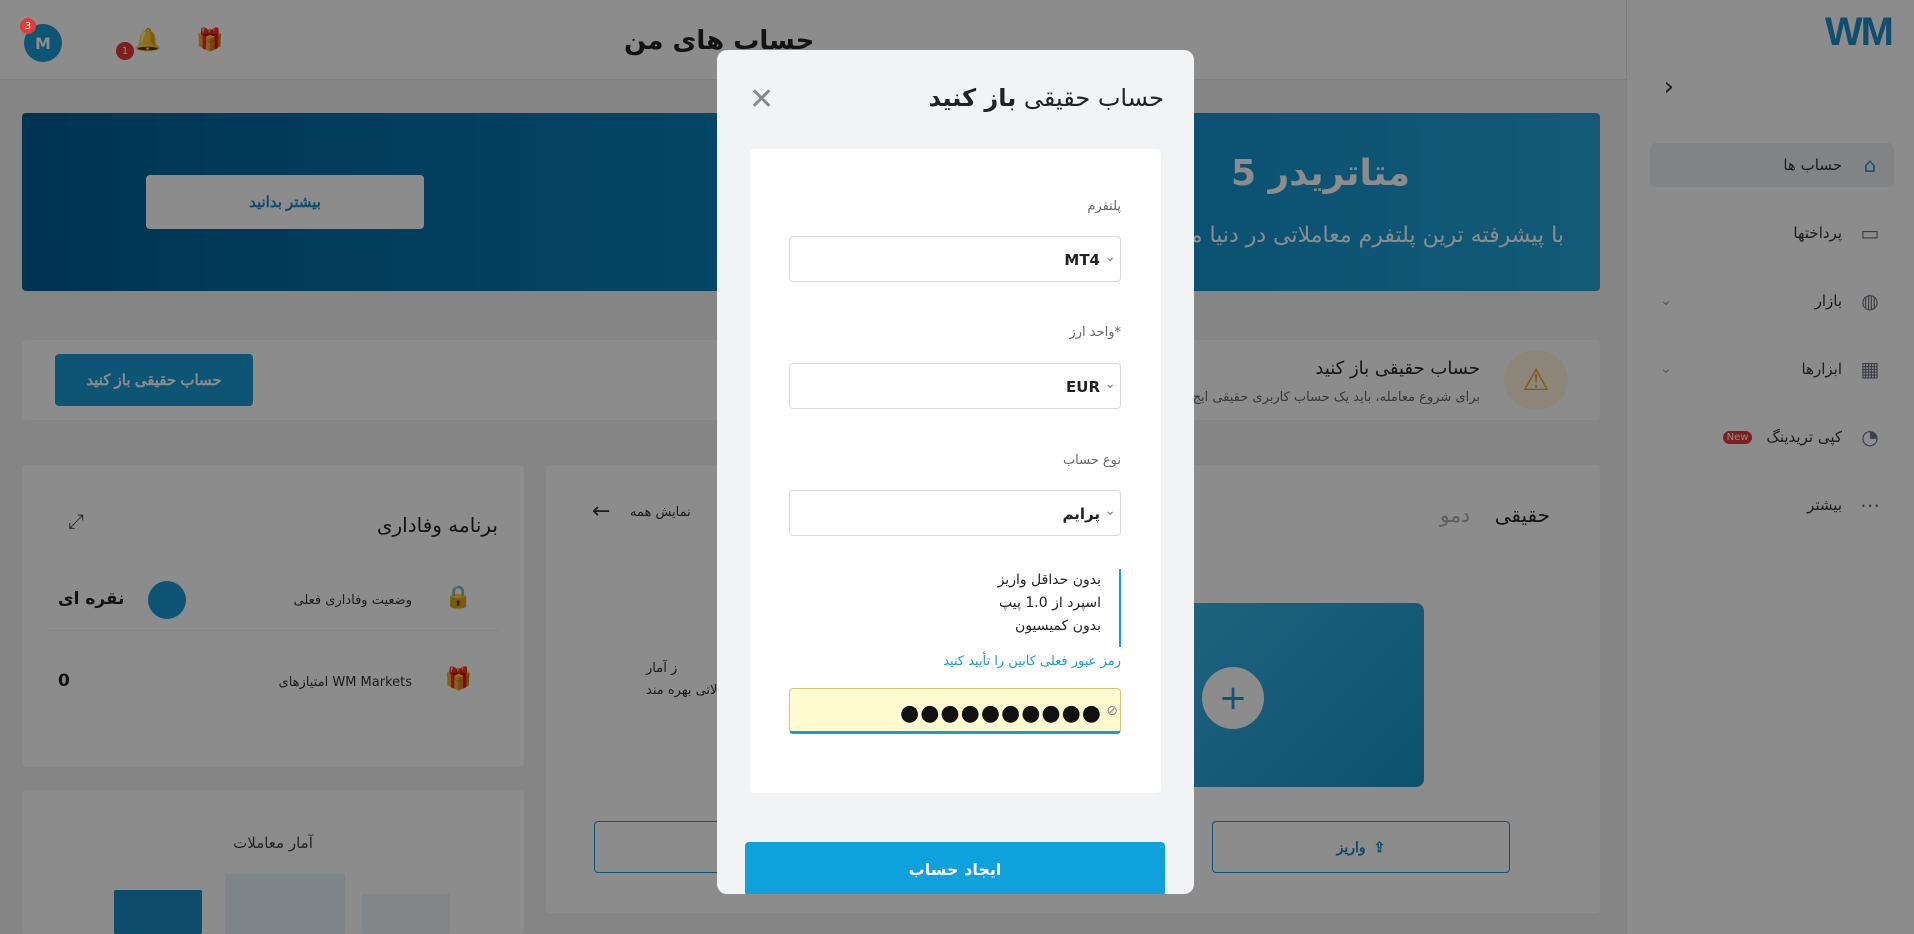 Image resolution: width=1914 pixels, height=934 pixels. What do you see at coordinates (1050, 603) in the screenshot?
I see `feature-item: اسپرد از 1.0 پیپ` at bounding box center [1050, 603].